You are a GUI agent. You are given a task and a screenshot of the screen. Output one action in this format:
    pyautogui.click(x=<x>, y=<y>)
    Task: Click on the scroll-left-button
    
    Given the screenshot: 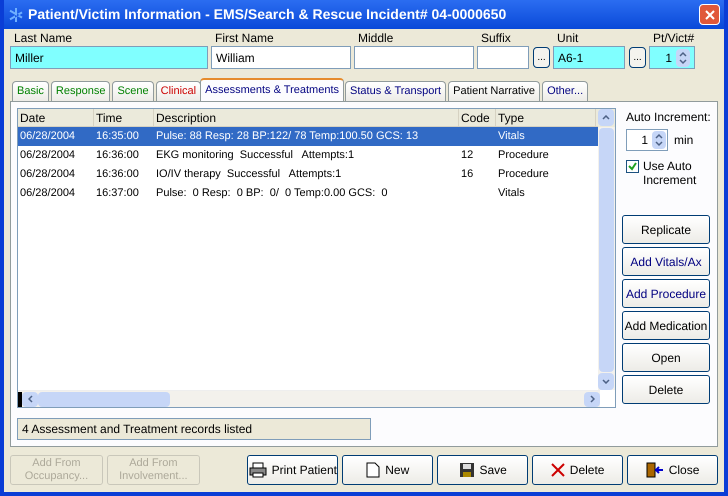 What is the action you would take?
    pyautogui.click(x=30, y=399)
    